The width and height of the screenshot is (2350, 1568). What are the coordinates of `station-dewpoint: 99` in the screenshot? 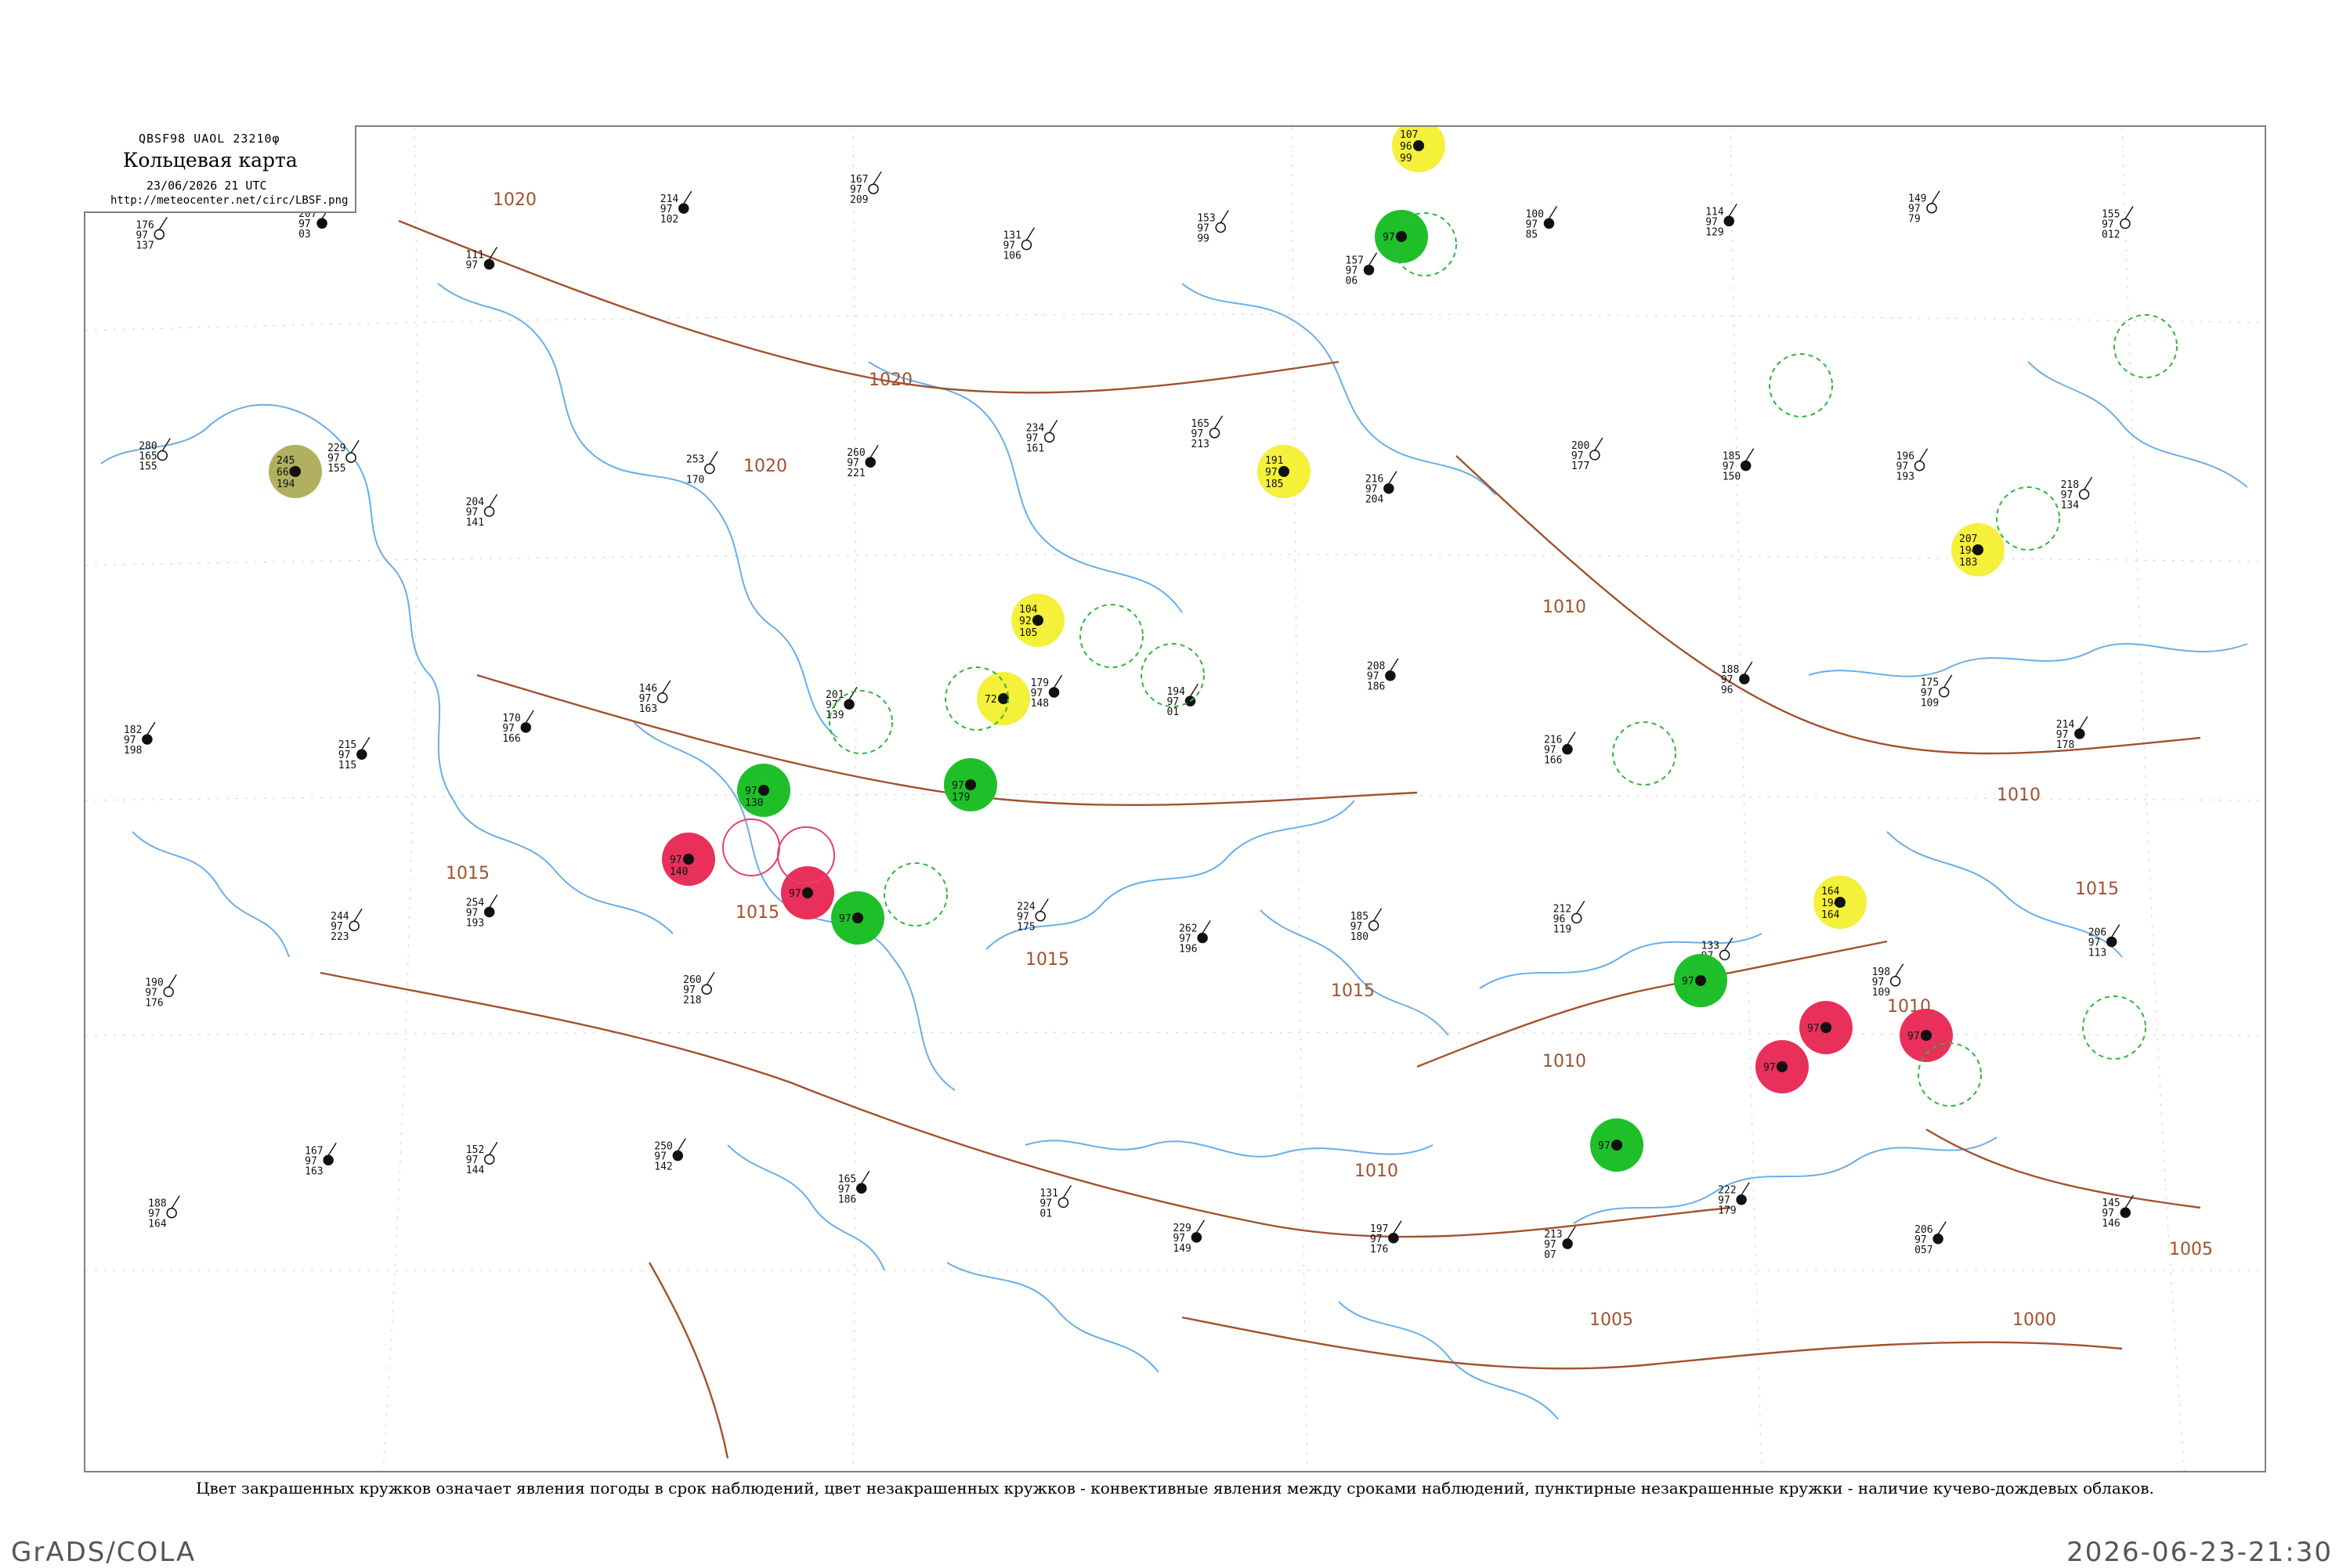 It's located at (1203, 238).